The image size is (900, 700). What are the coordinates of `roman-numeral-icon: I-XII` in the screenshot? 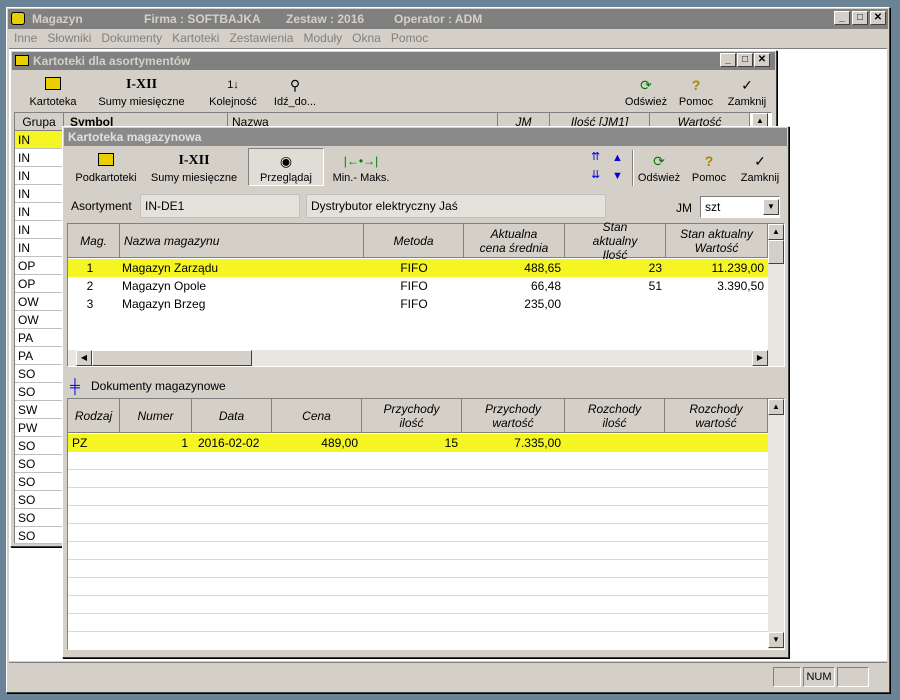 It's located at (141, 84).